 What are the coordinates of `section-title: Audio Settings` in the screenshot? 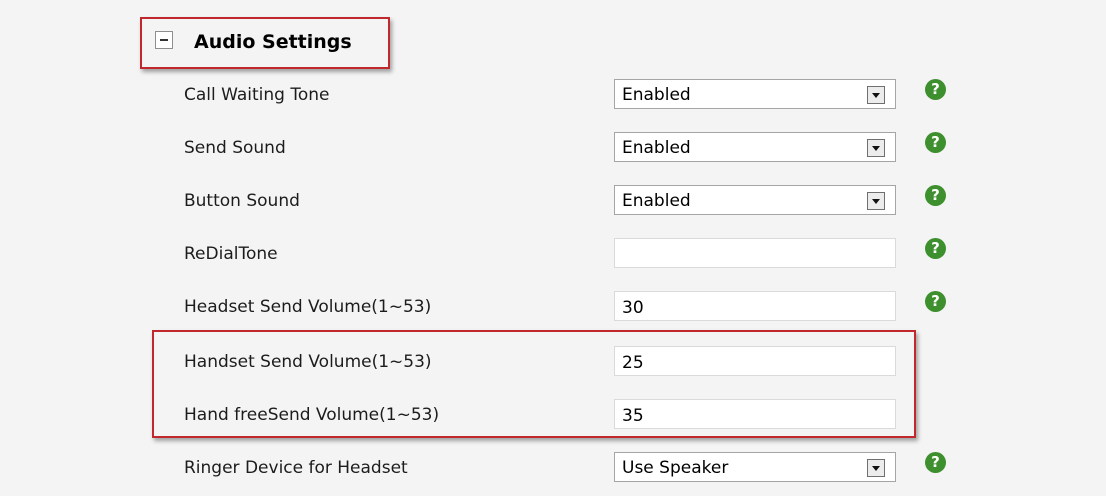 It's located at (273, 42).